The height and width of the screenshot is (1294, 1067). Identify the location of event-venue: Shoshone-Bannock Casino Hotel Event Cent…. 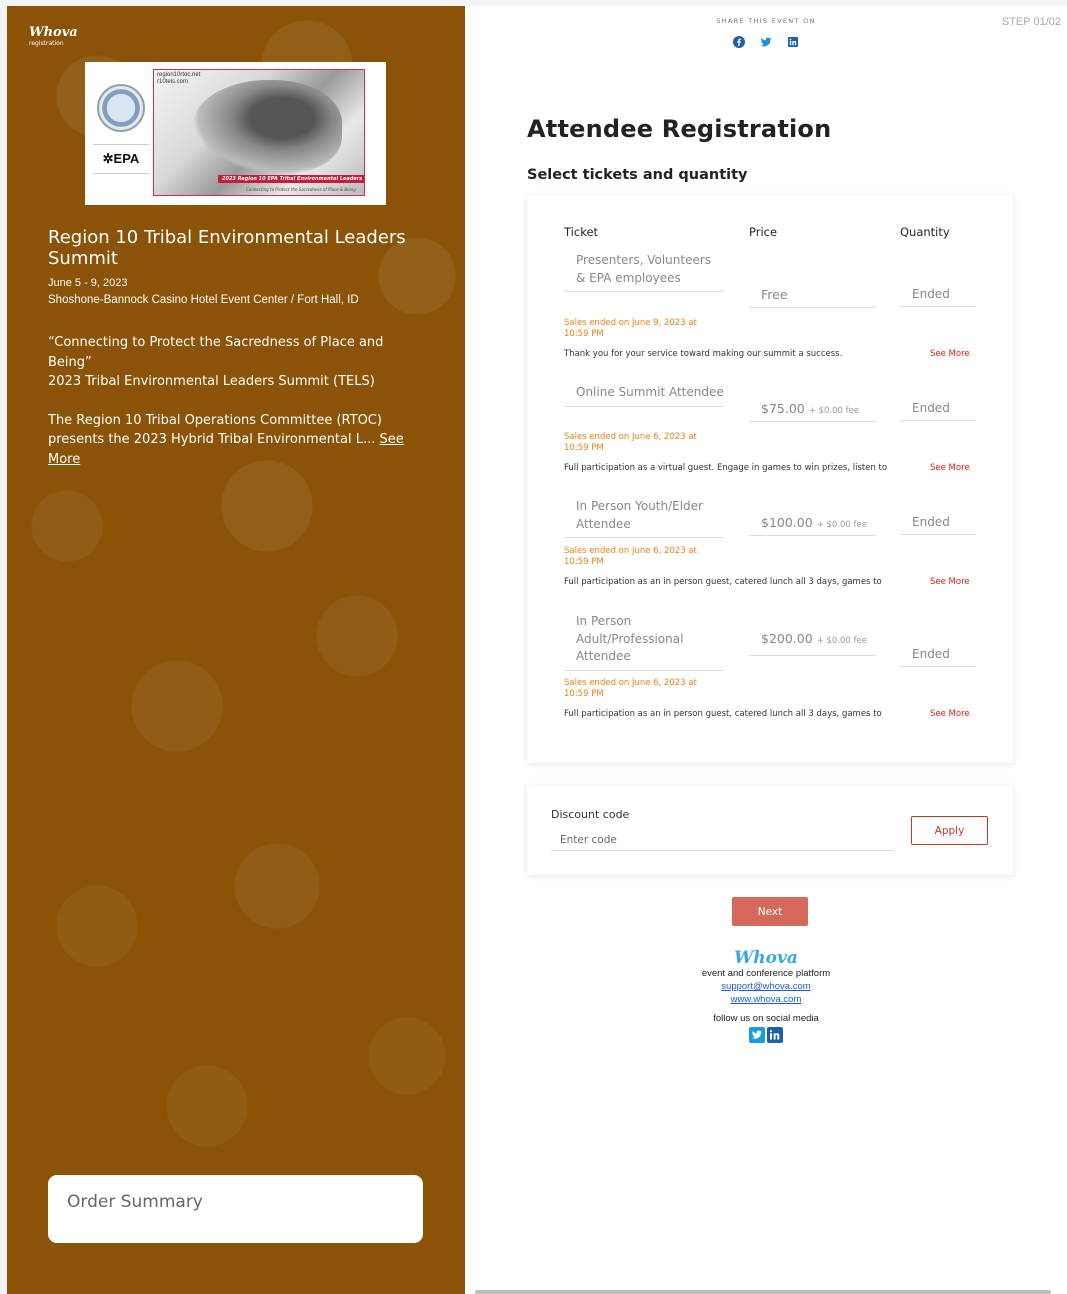
(203, 300).